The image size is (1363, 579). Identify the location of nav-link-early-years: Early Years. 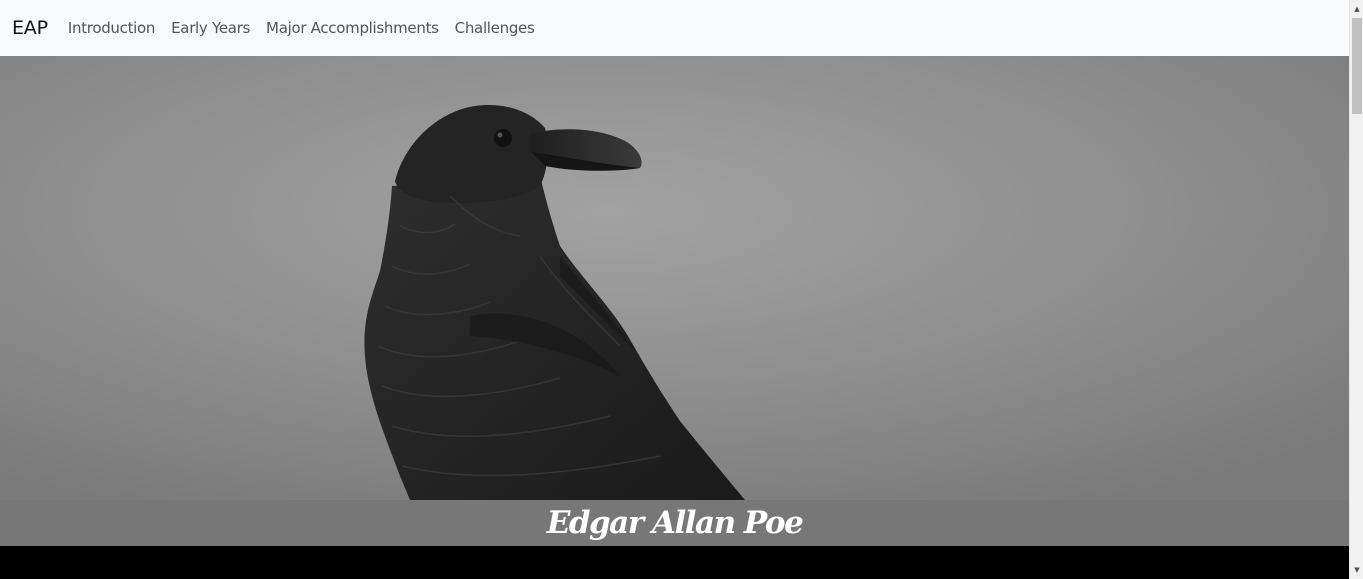
(210, 28).